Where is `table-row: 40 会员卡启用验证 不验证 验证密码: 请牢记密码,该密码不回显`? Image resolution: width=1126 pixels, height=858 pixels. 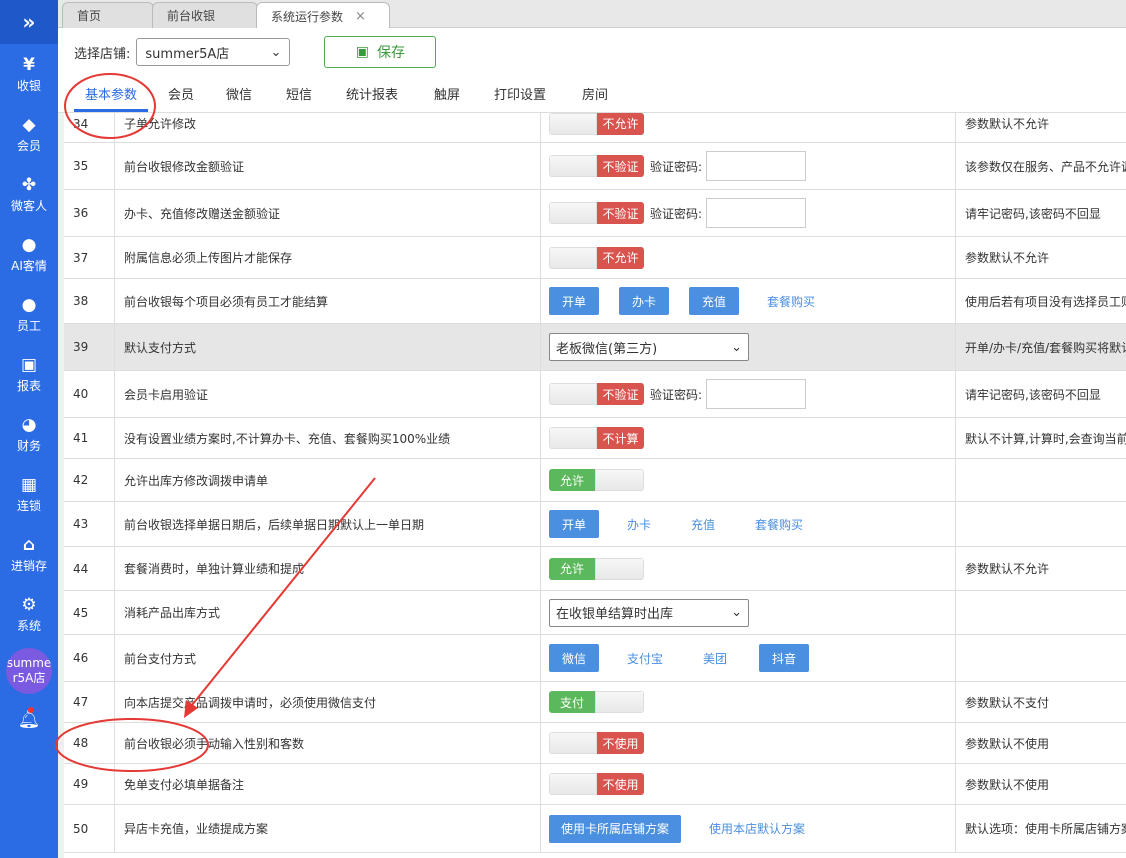 table-row: 40 会员卡启用验证 不验证 验证密码: 请牢记密码,该密码不回显 is located at coordinates (595, 394).